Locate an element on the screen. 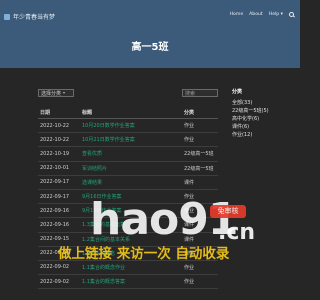  column-header-title: 标题 is located at coordinates (131, 113).